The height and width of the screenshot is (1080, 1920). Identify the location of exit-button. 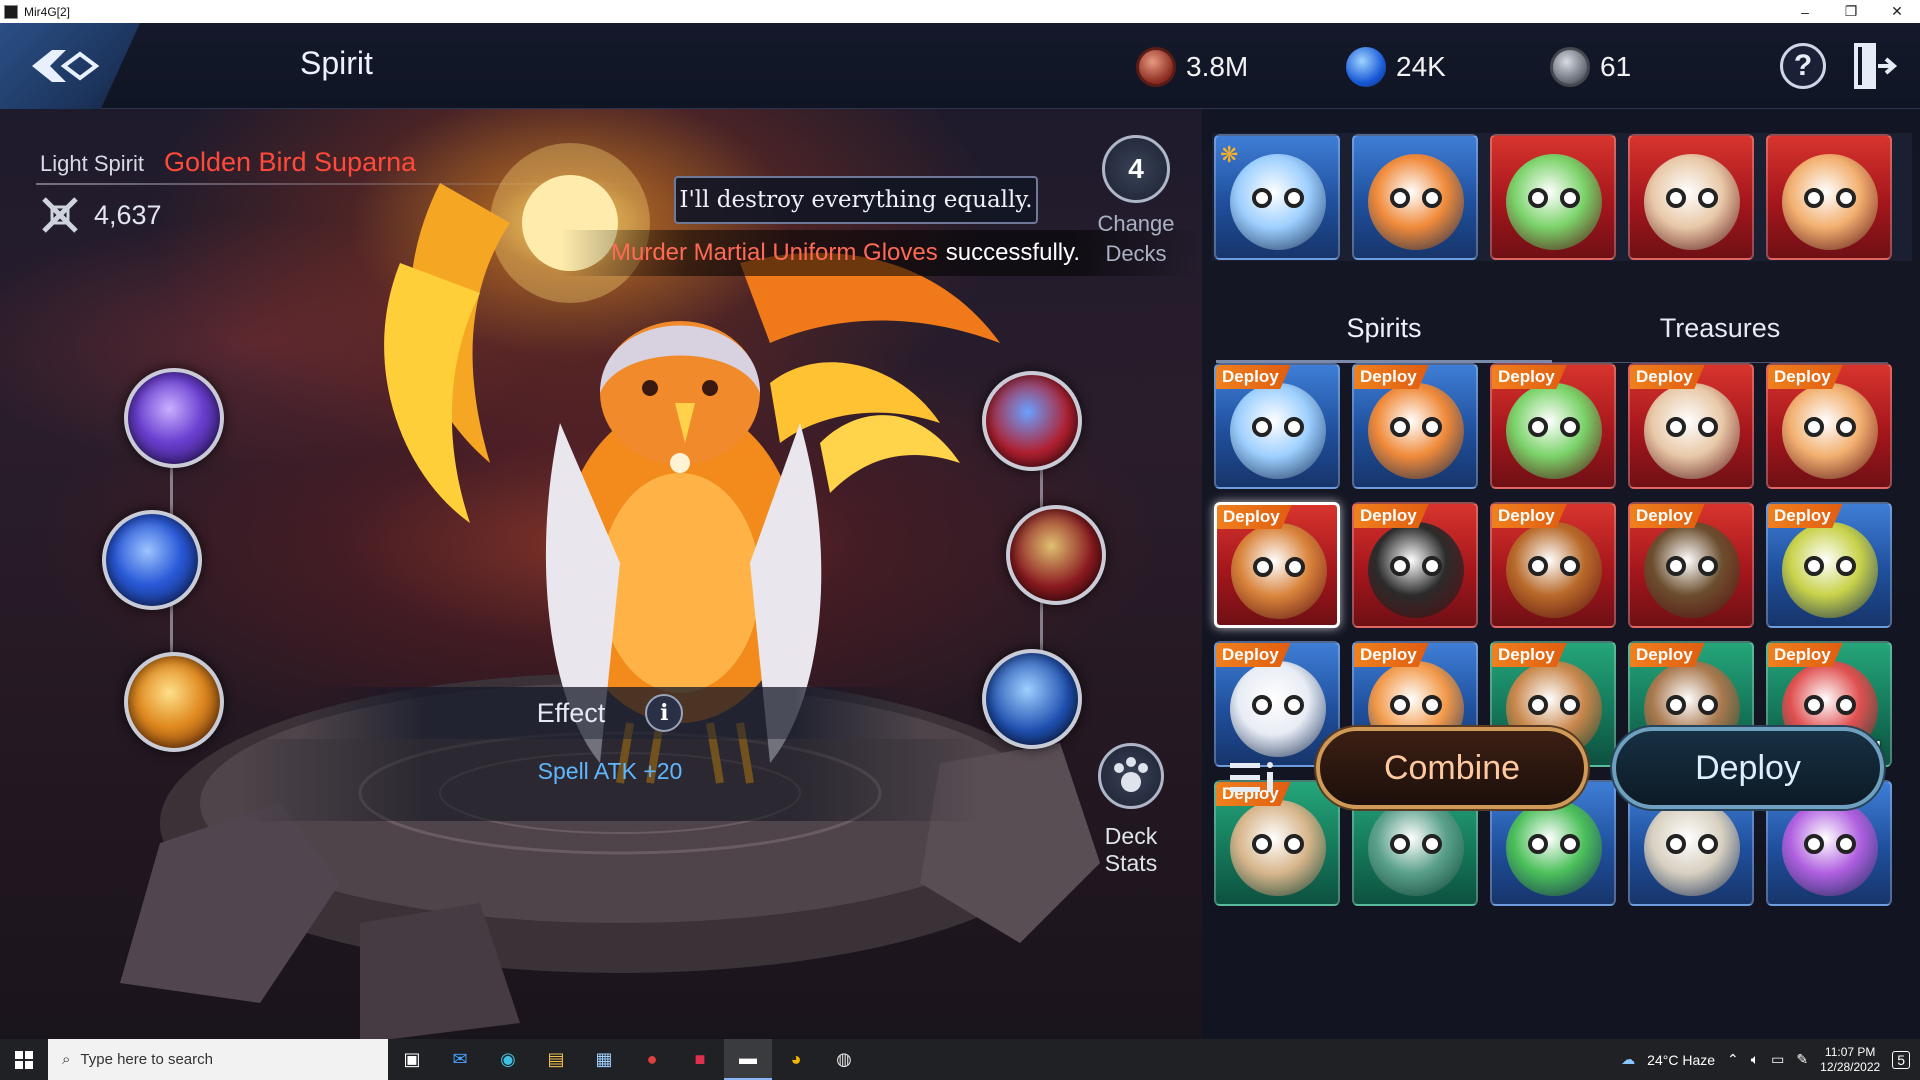
(1876, 66).